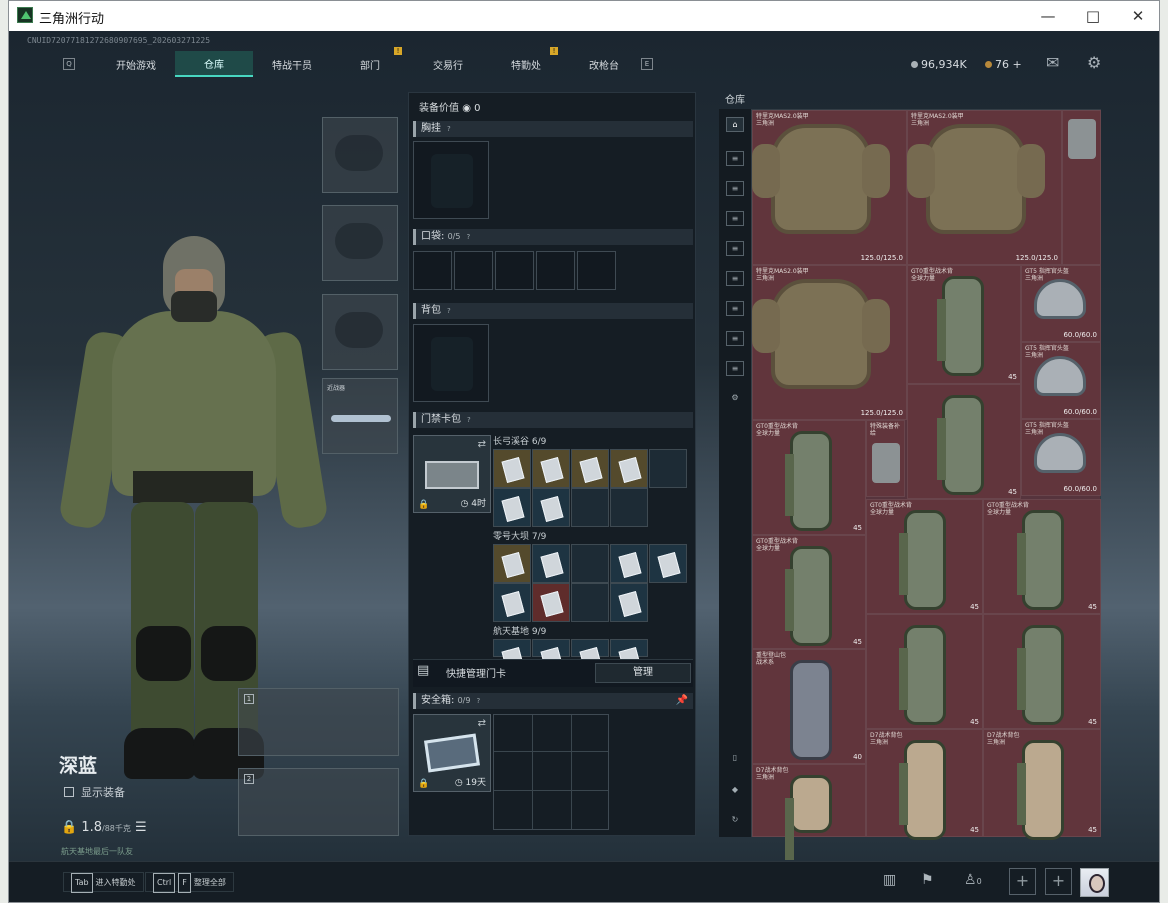 The image size is (1168, 903). I want to click on maximize-button: □, so click(1093, 16).